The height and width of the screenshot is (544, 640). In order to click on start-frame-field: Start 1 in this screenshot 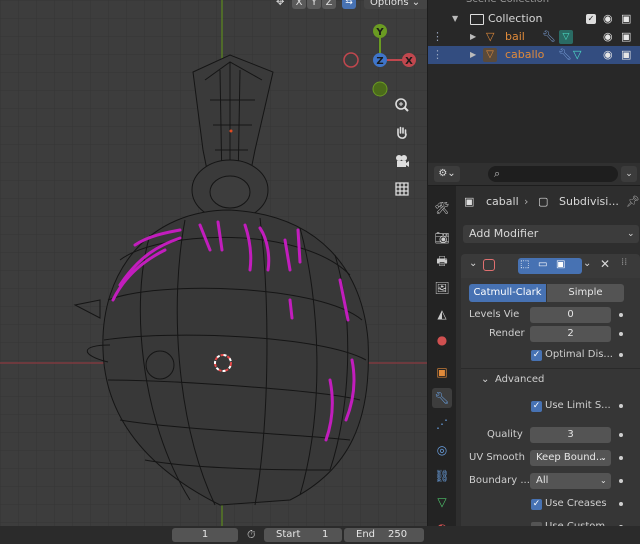, I will do `click(303, 535)`.